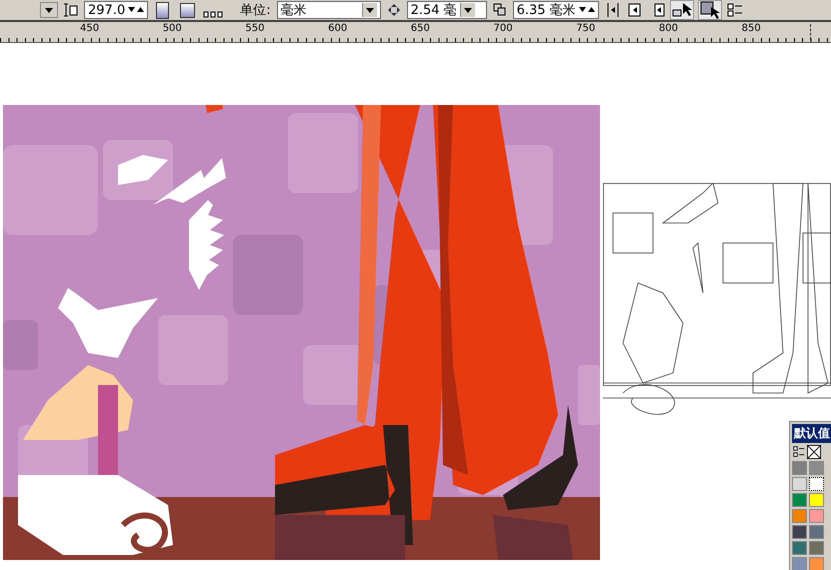 Image resolution: width=831 pixels, height=570 pixels. Describe the element at coordinates (172, 29) in the screenshot. I see `ruler-label: 500` at that location.